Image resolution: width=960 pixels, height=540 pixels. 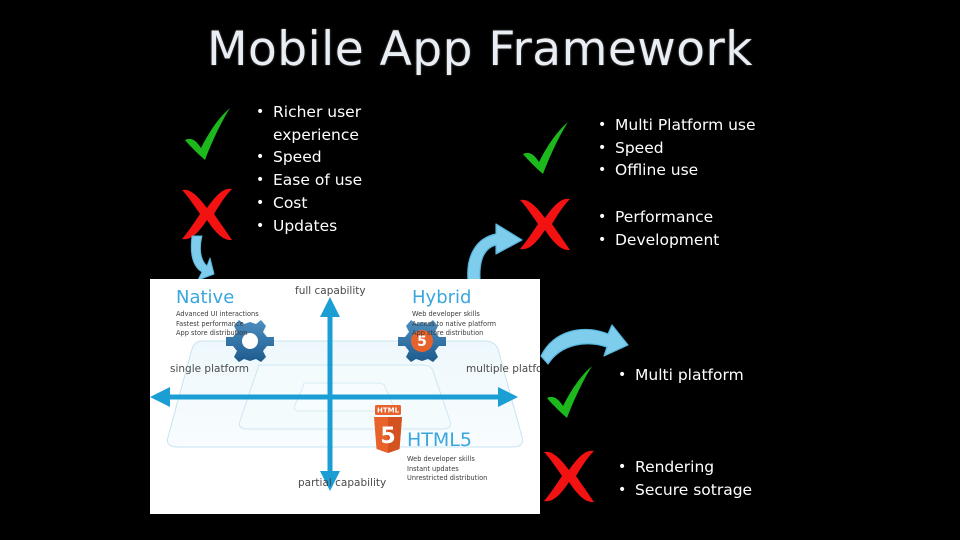 What do you see at coordinates (442, 297) in the screenshot?
I see `diagram-hybrid-heading: Hybrid` at bounding box center [442, 297].